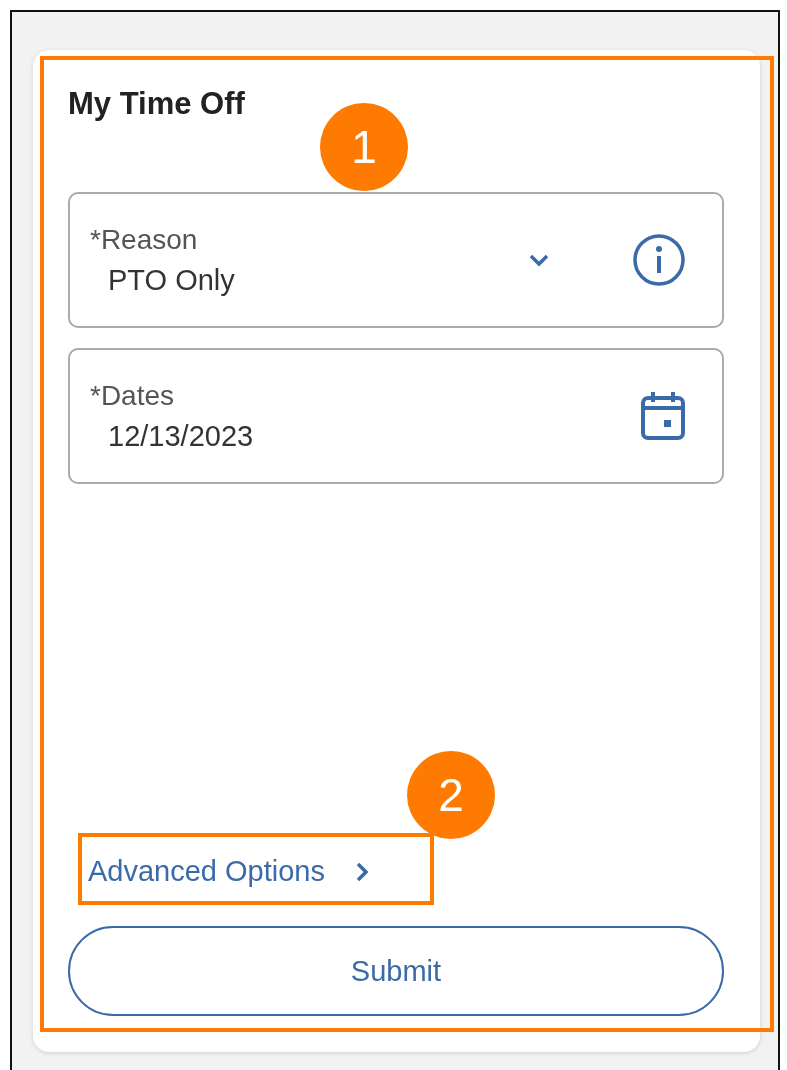  I want to click on calendar-icon, so click(663, 416).